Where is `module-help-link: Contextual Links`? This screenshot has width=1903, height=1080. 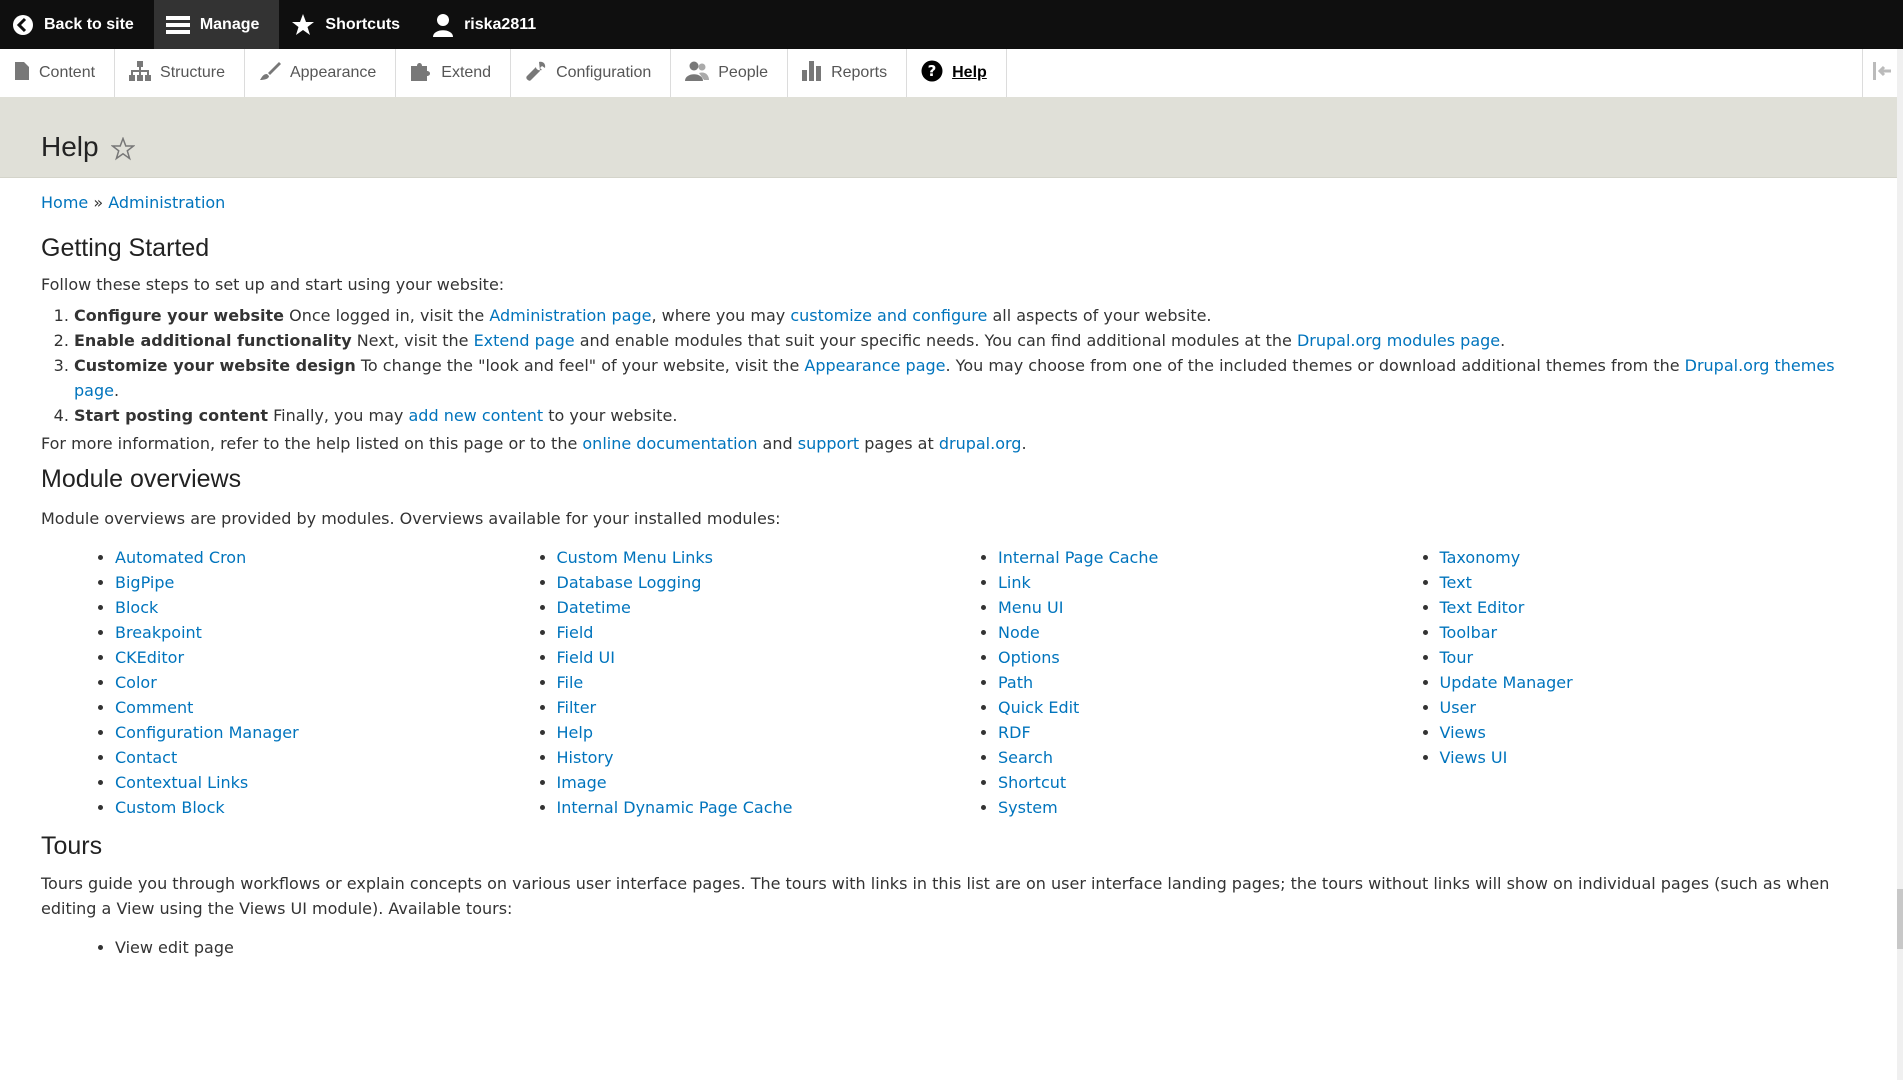 module-help-link: Contextual Links is located at coordinates (181, 782).